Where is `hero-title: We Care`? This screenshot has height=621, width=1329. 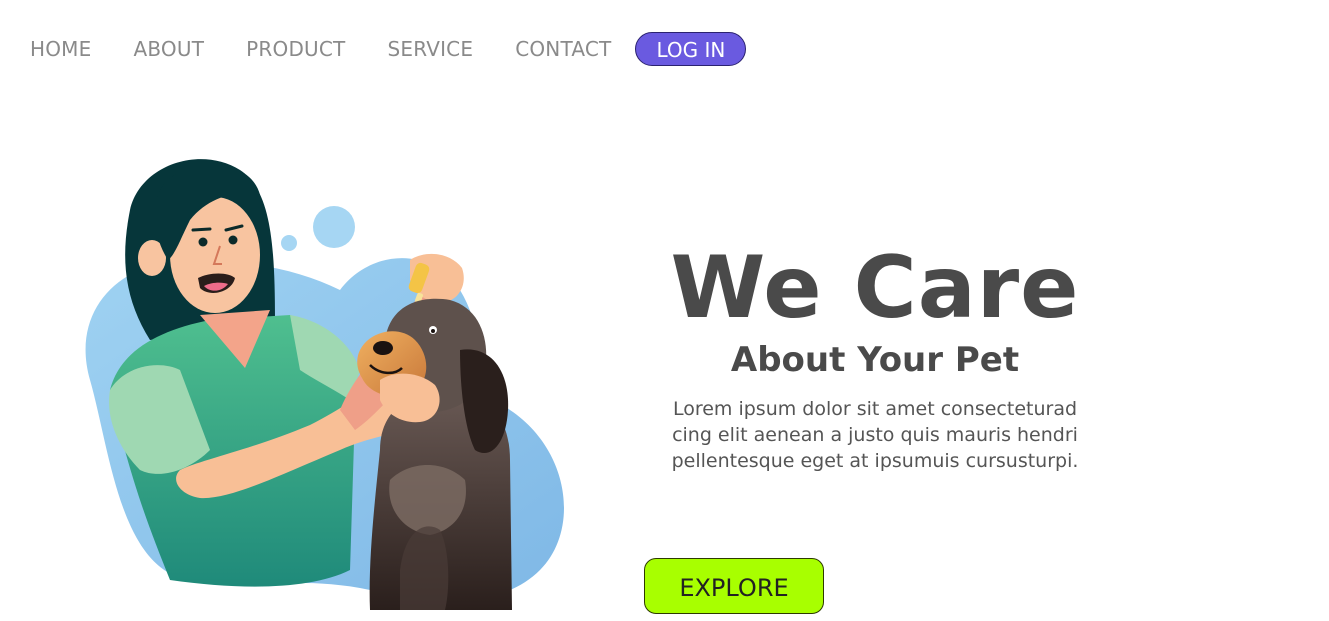 hero-title: We Care is located at coordinates (875, 288).